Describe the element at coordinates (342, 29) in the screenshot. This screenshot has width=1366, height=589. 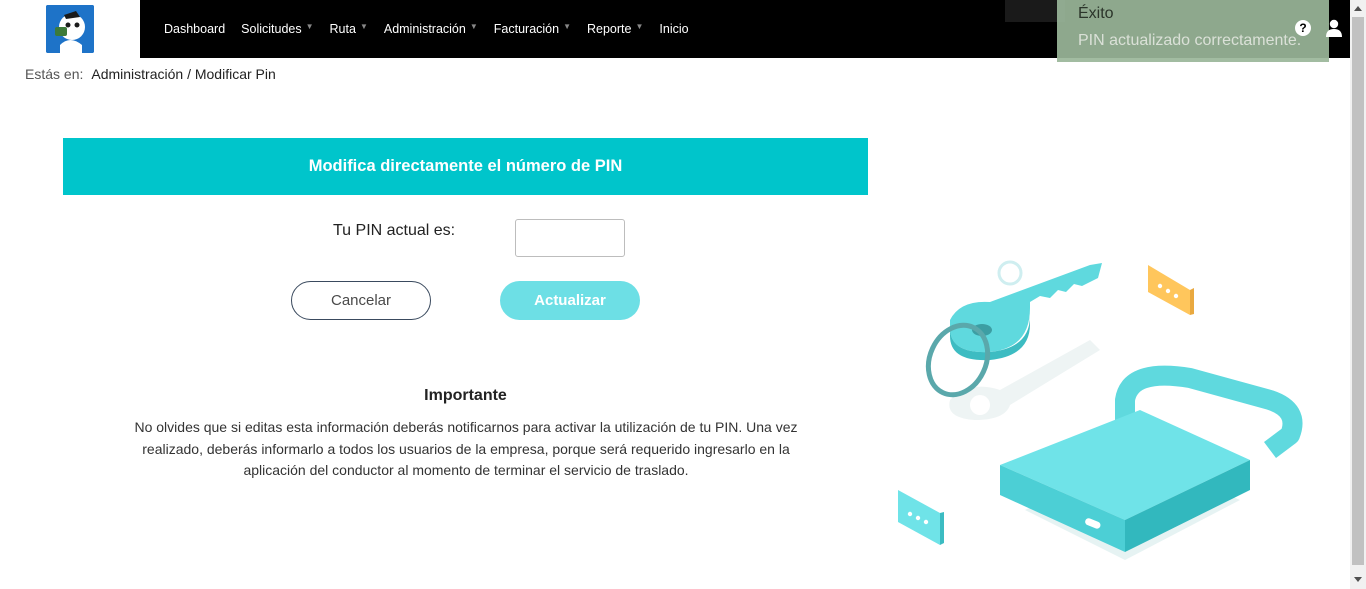
I see `nav-item-label: Ruta` at that location.